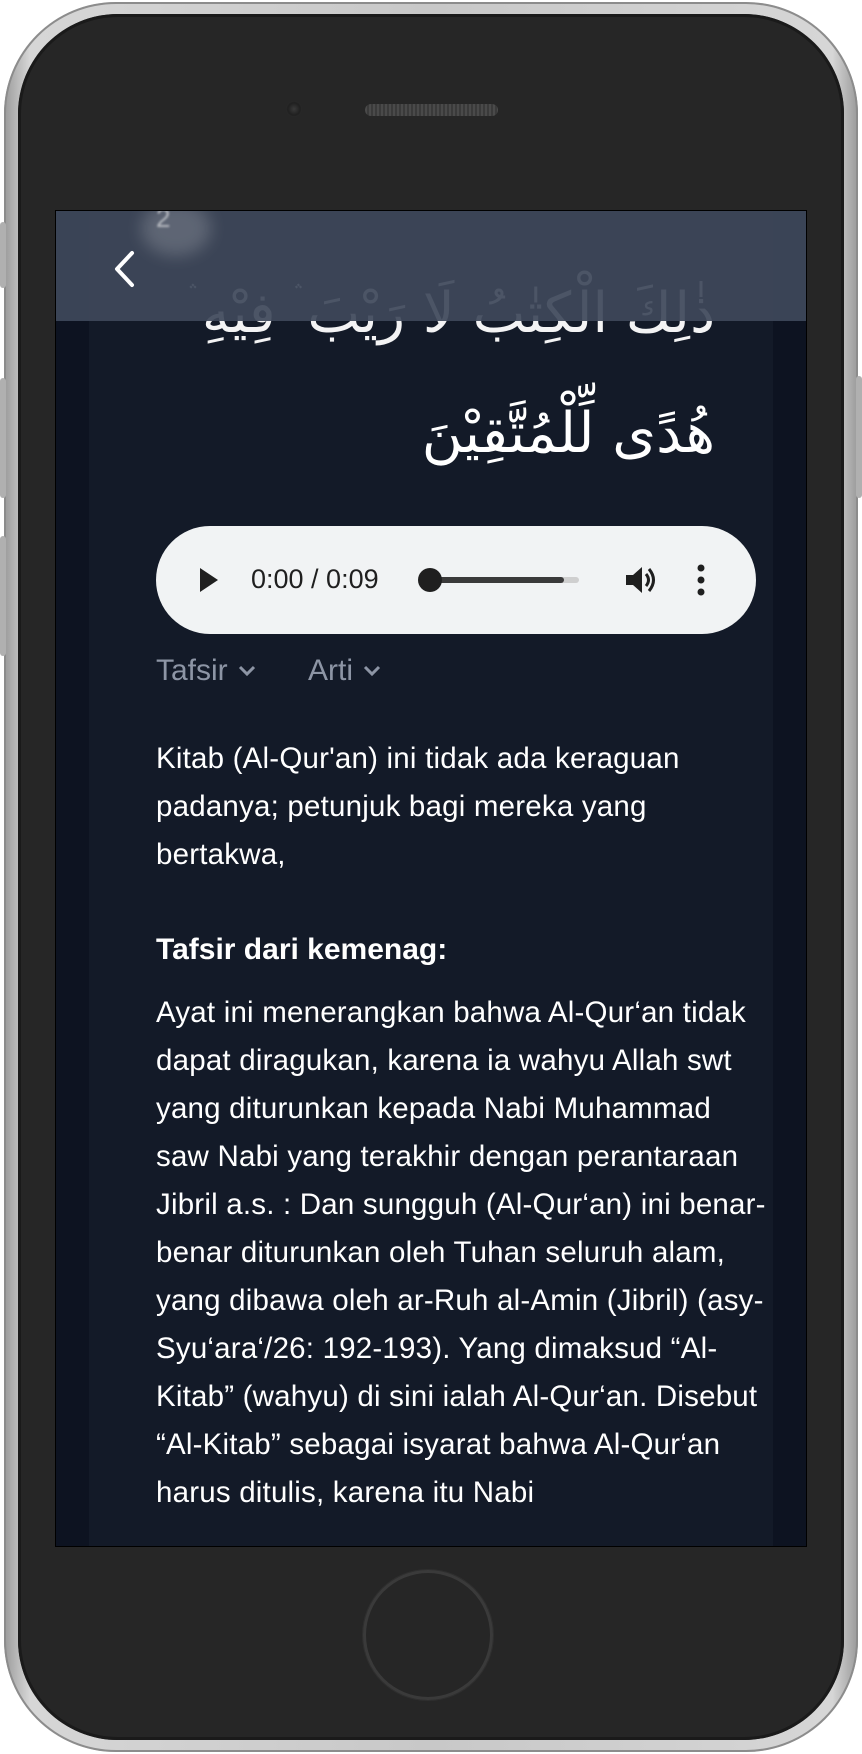  Describe the element at coordinates (163, 221) in the screenshot. I see `scrolled-ayah-number: 2` at that location.